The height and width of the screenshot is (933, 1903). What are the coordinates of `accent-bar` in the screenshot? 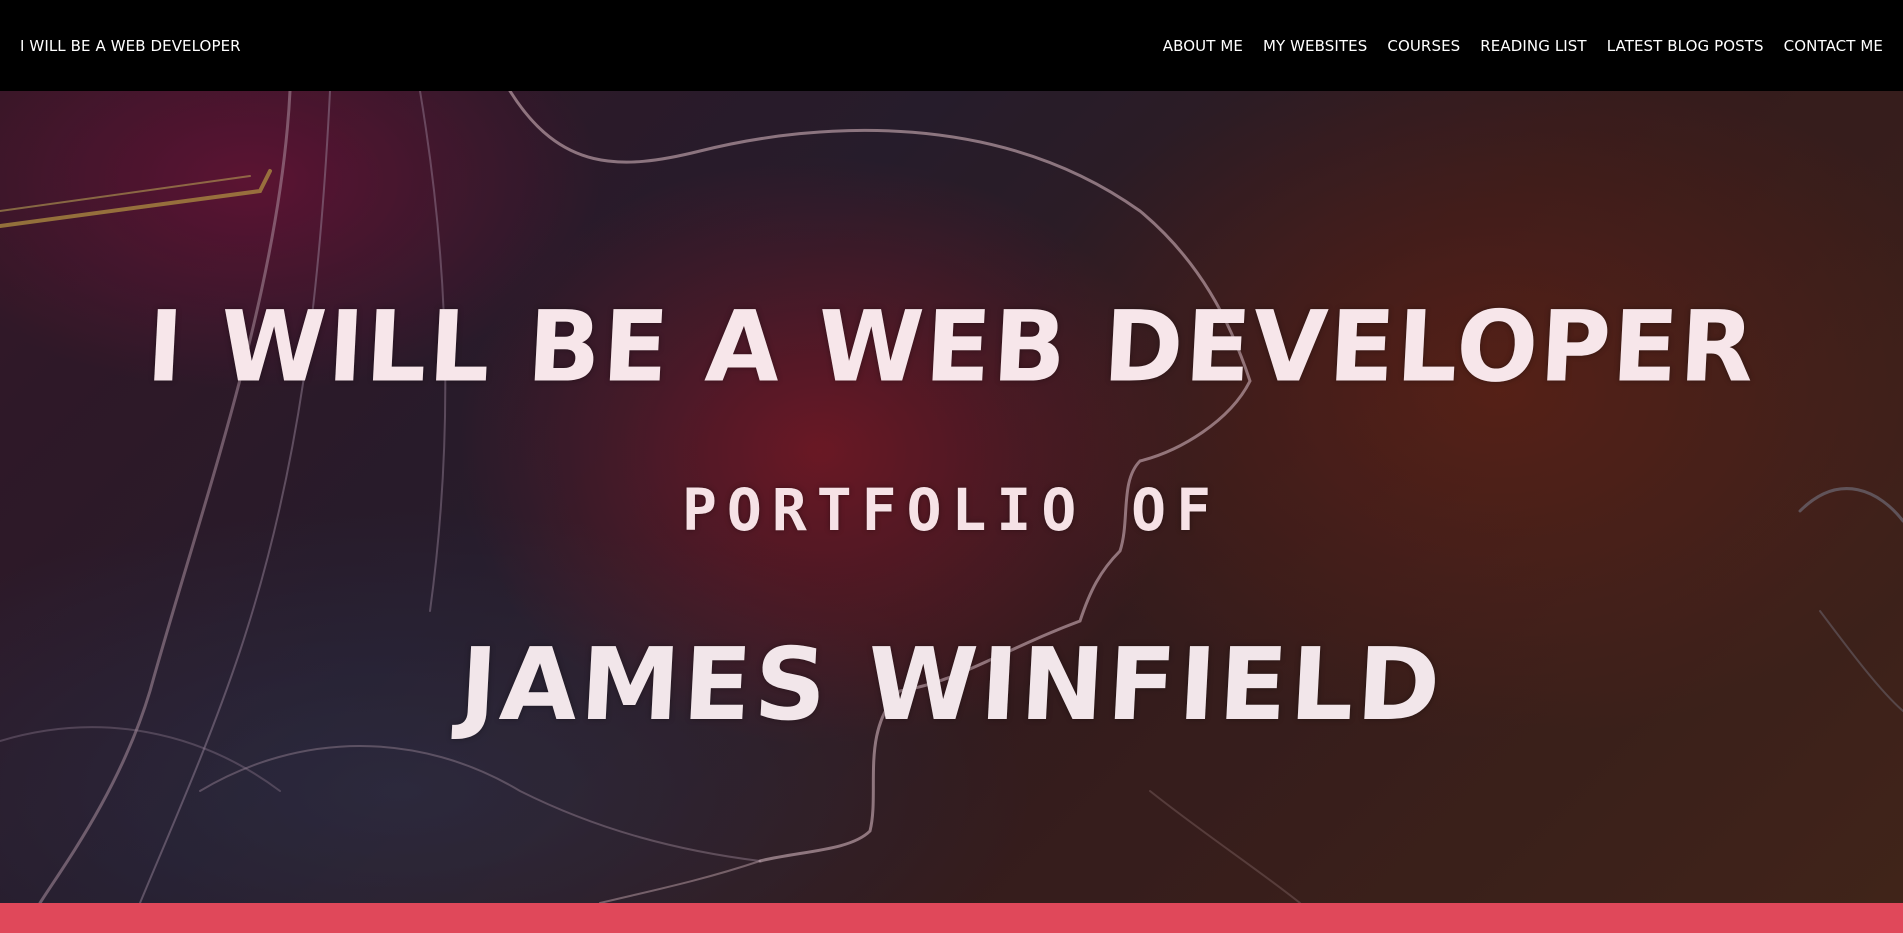 It's located at (951, 918).